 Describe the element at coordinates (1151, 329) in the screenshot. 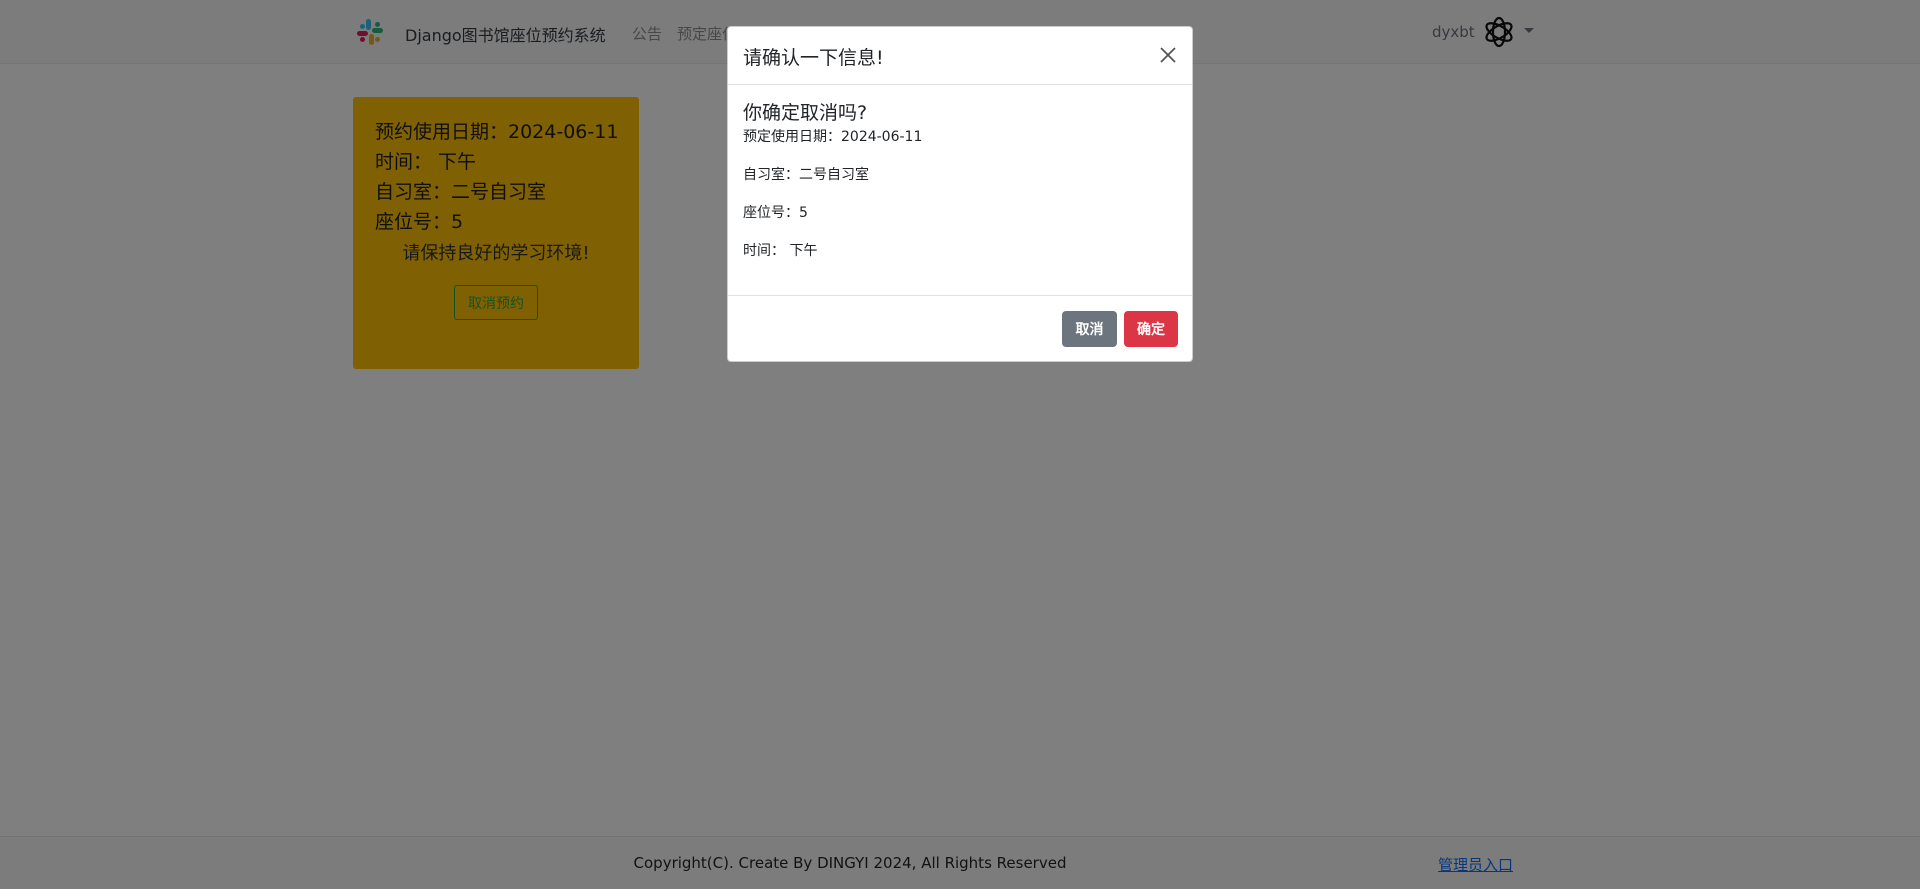

I see `confirm-button: 确定` at that location.